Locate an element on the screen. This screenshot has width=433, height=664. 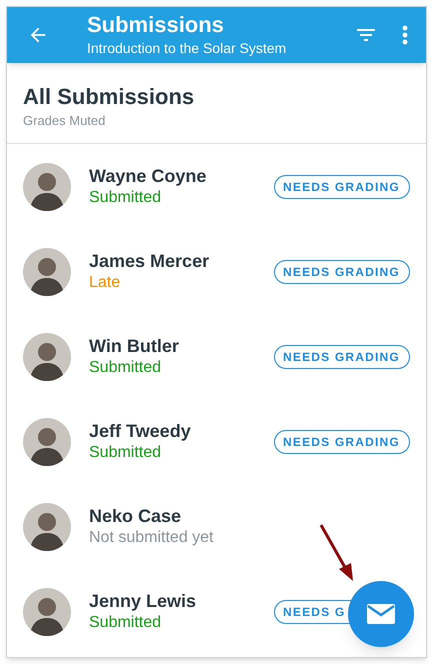
student-name: Neko Case is located at coordinates (151, 515).